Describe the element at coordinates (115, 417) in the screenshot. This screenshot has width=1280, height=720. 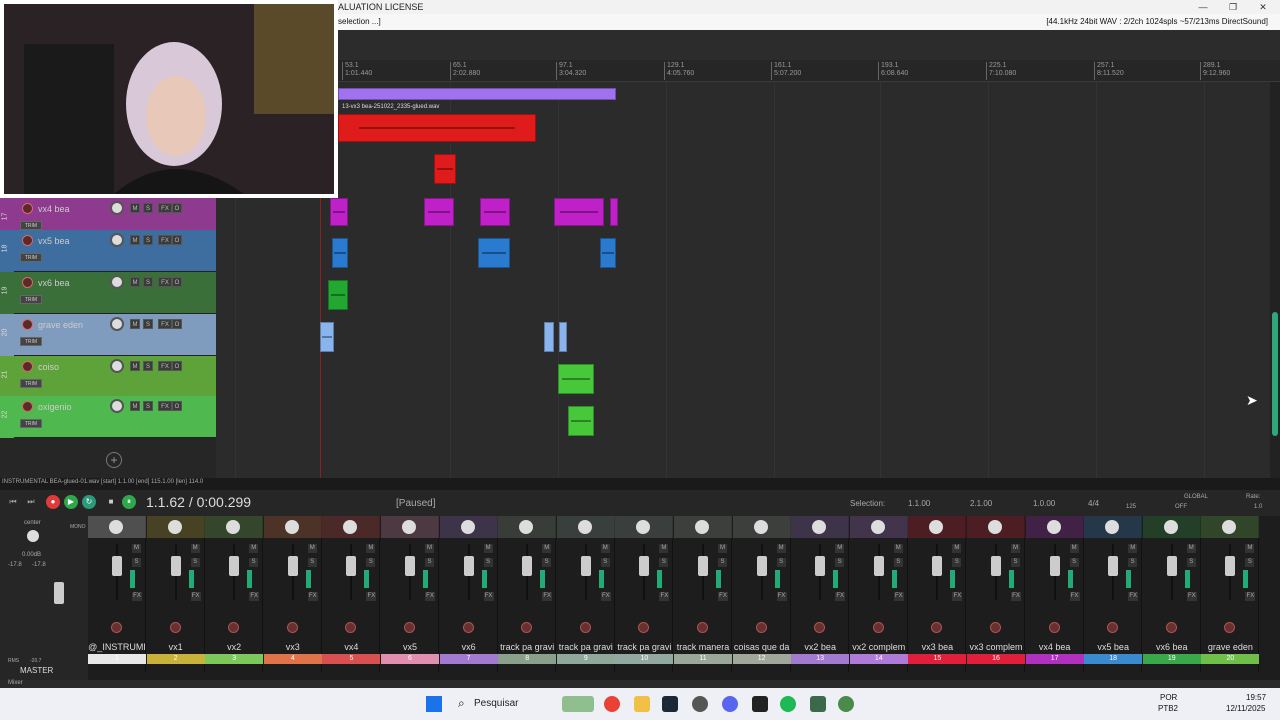
I see `track-header: oxigenio M S FX O TRIM` at that location.